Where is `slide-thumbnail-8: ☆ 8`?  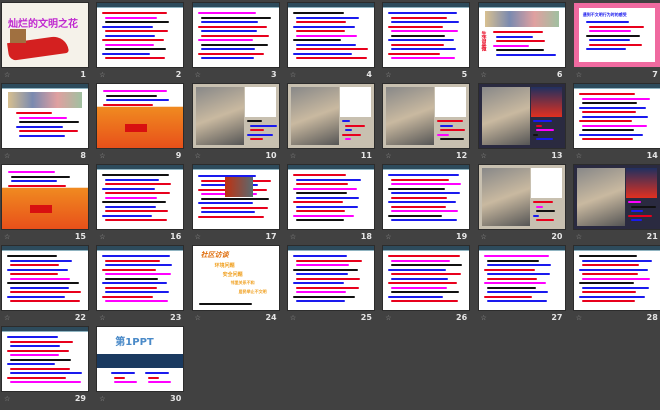
slide-thumbnail-8: ☆ 8 is located at coordinates (45, 123).